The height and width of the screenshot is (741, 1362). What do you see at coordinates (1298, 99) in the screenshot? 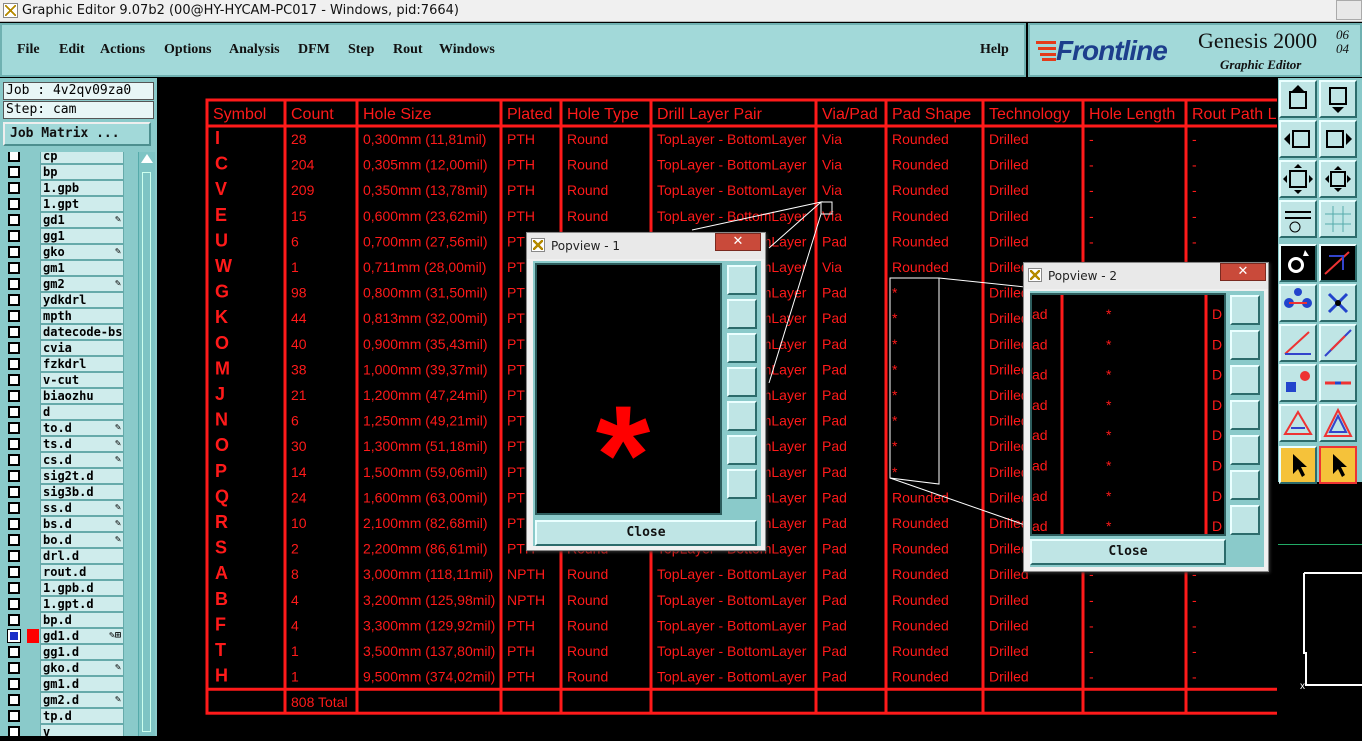
I see `pan-up-icon` at bounding box center [1298, 99].